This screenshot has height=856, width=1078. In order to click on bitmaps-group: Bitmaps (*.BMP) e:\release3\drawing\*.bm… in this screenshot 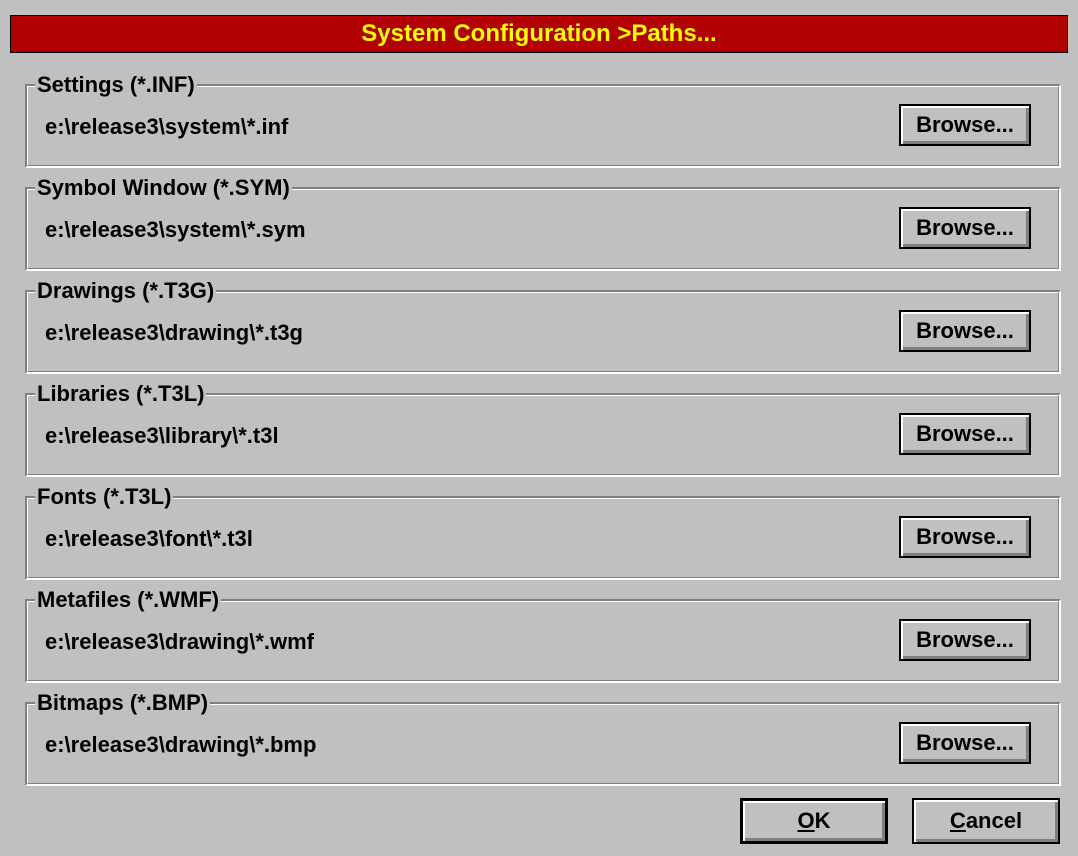, I will do `click(543, 736)`.